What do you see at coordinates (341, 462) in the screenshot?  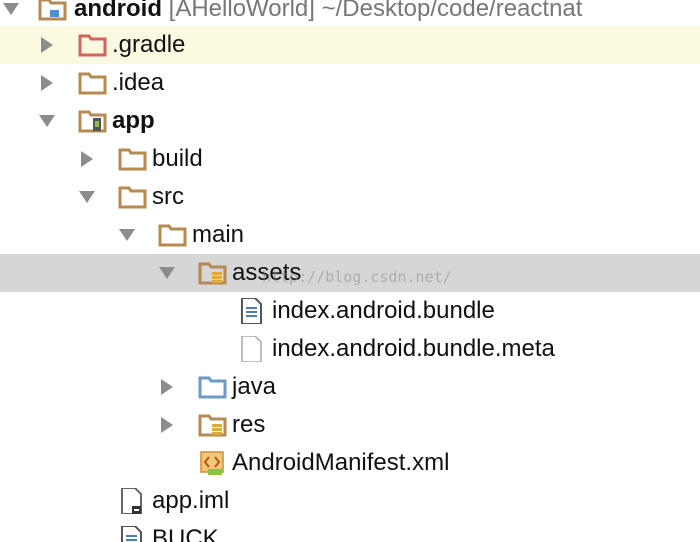 I see `tree-row-label: AndroidManifest.xml` at bounding box center [341, 462].